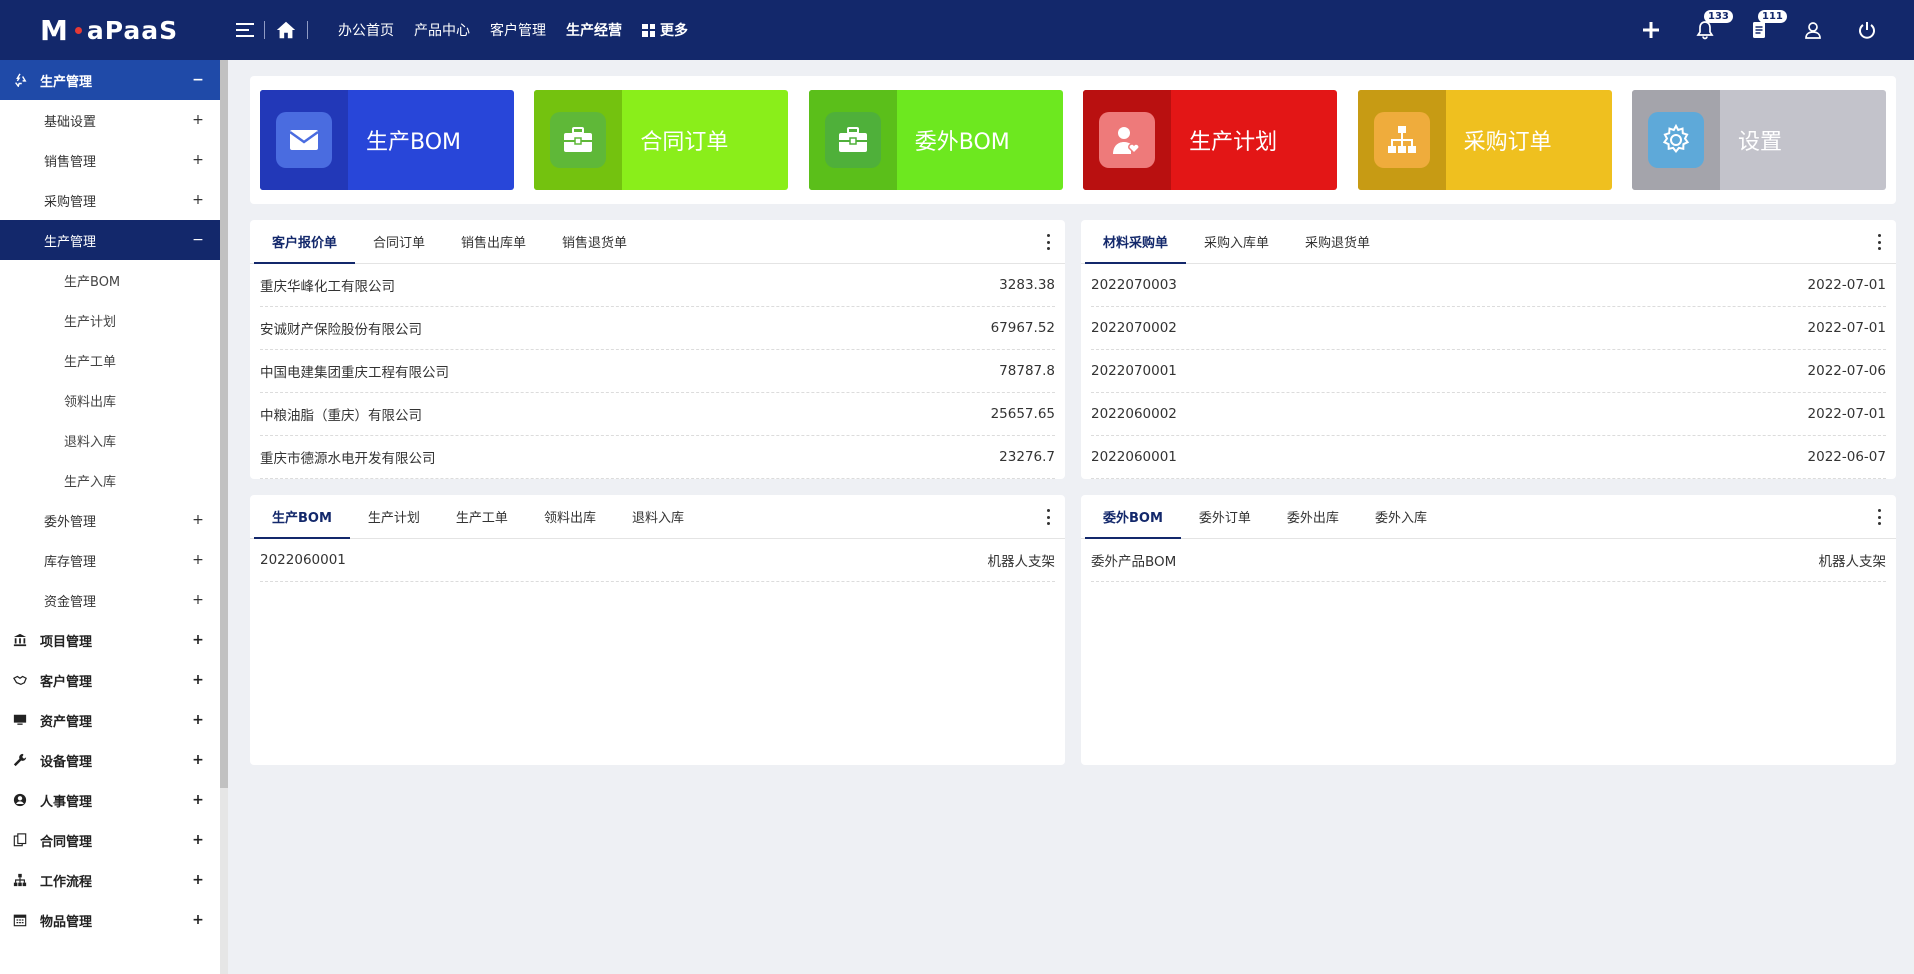  What do you see at coordinates (1337, 241) in the screenshot?
I see `tab-purchase-return: 采购退货单` at bounding box center [1337, 241].